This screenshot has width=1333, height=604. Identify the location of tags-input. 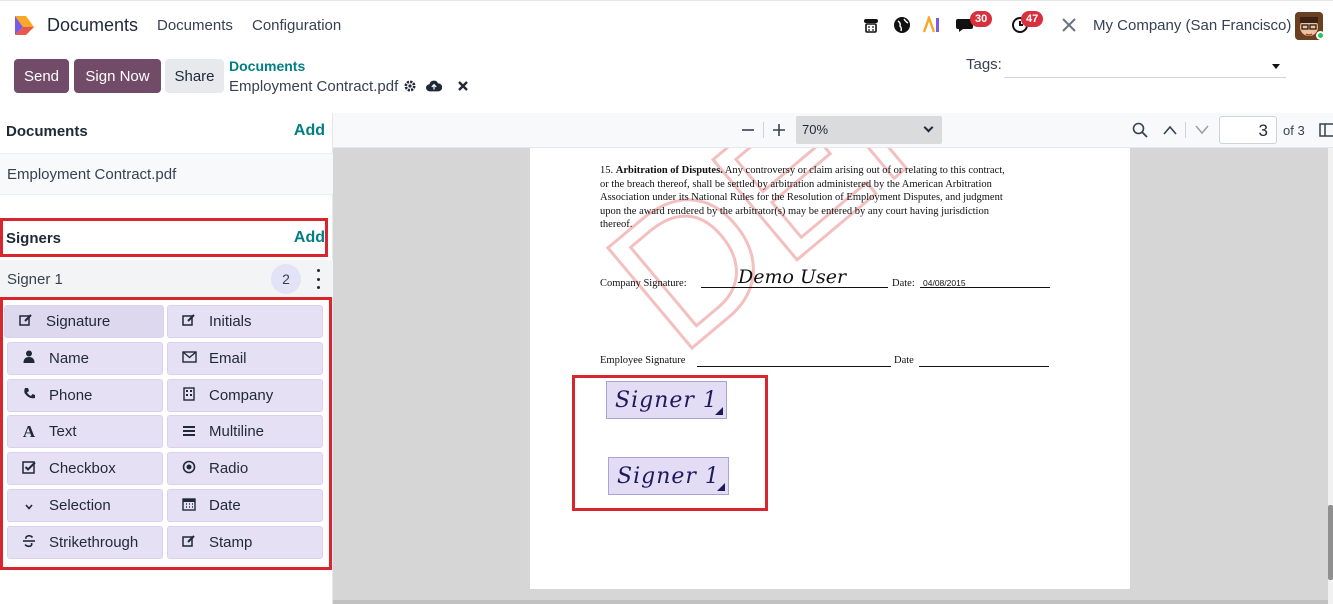
(1145, 67).